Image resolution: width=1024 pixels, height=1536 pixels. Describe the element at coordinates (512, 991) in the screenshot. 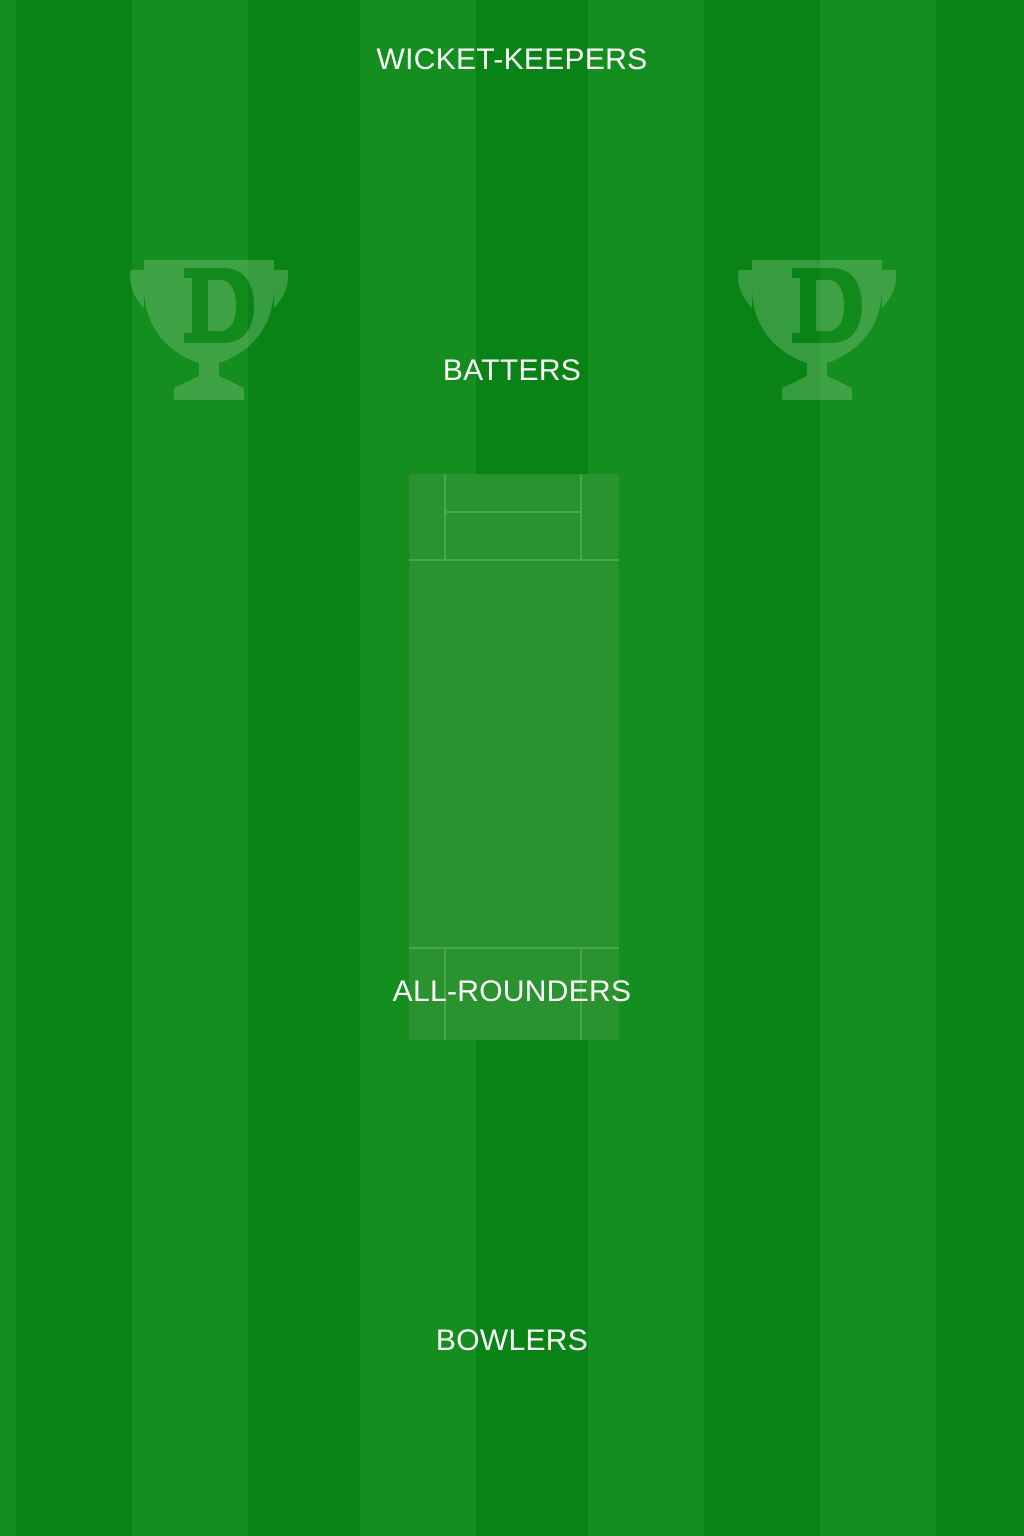

I see `section-label-all-rounders: ALL-ROUNDERS` at that location.